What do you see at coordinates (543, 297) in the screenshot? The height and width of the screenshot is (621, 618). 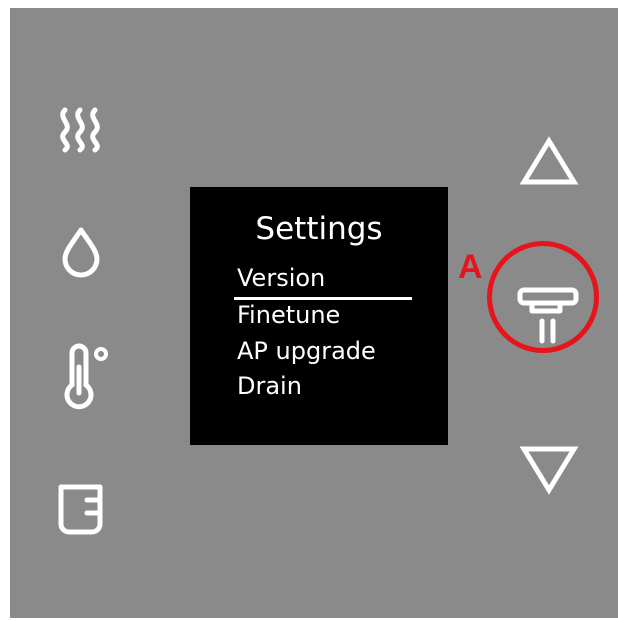 I see `annotation-circle` at bounding box center [543, 297].